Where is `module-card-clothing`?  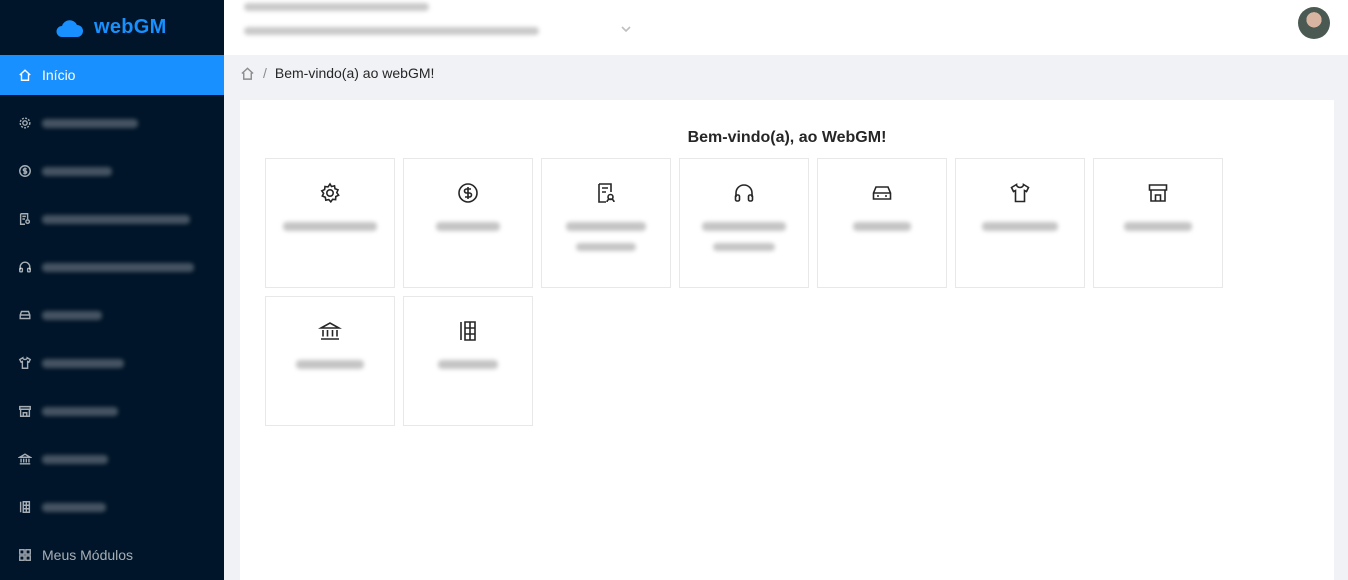 module-card-clothing is located at coordinates (1020, 223).